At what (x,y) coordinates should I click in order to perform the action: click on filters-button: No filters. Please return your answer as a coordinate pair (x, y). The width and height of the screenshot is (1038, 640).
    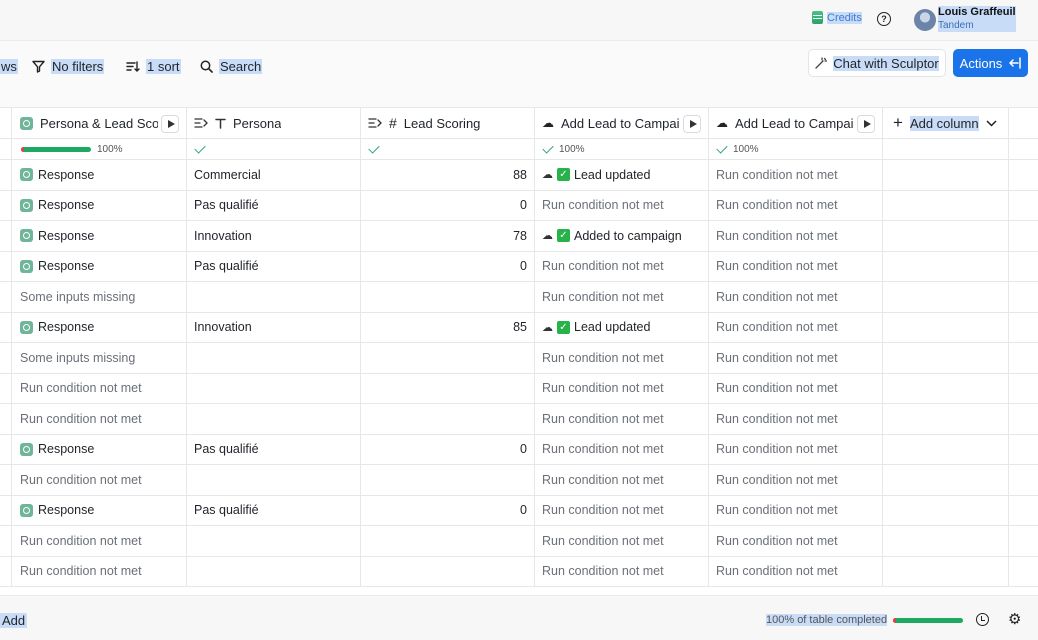
    Looking at the image, I should click on (68, 66).